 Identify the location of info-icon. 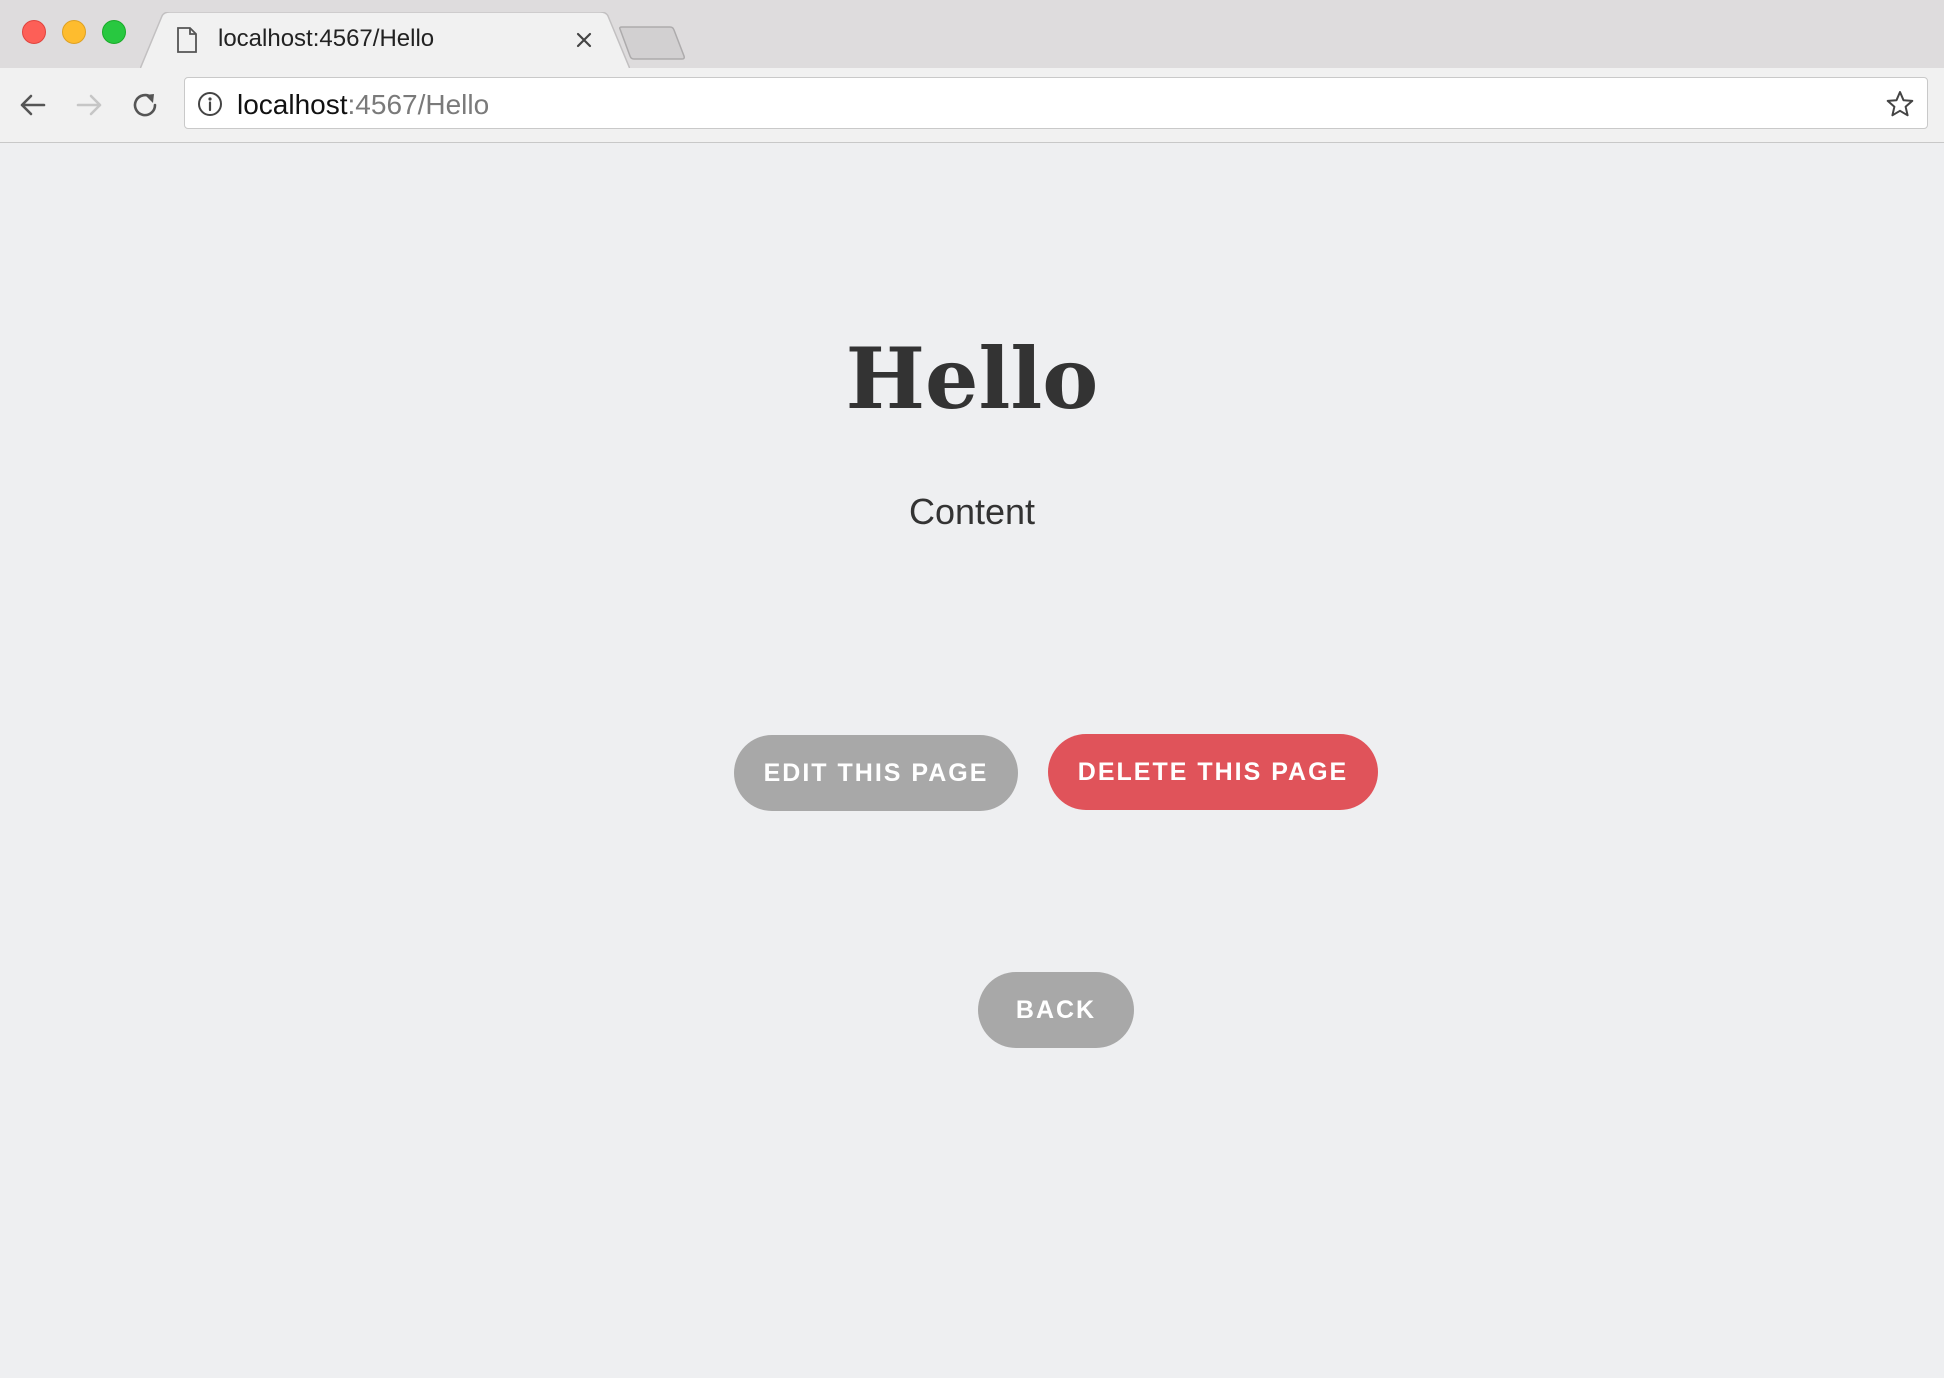
(210, 104).